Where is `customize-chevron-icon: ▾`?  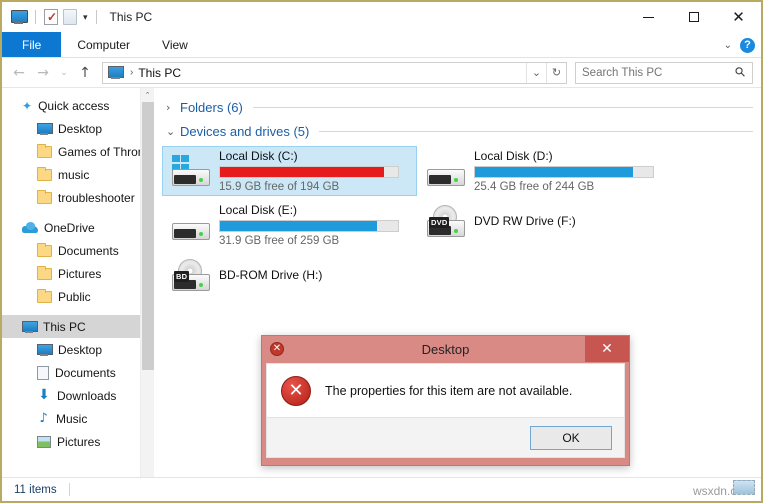
customize-chevron-icon: ▾ is located at coordinates (85, 17).